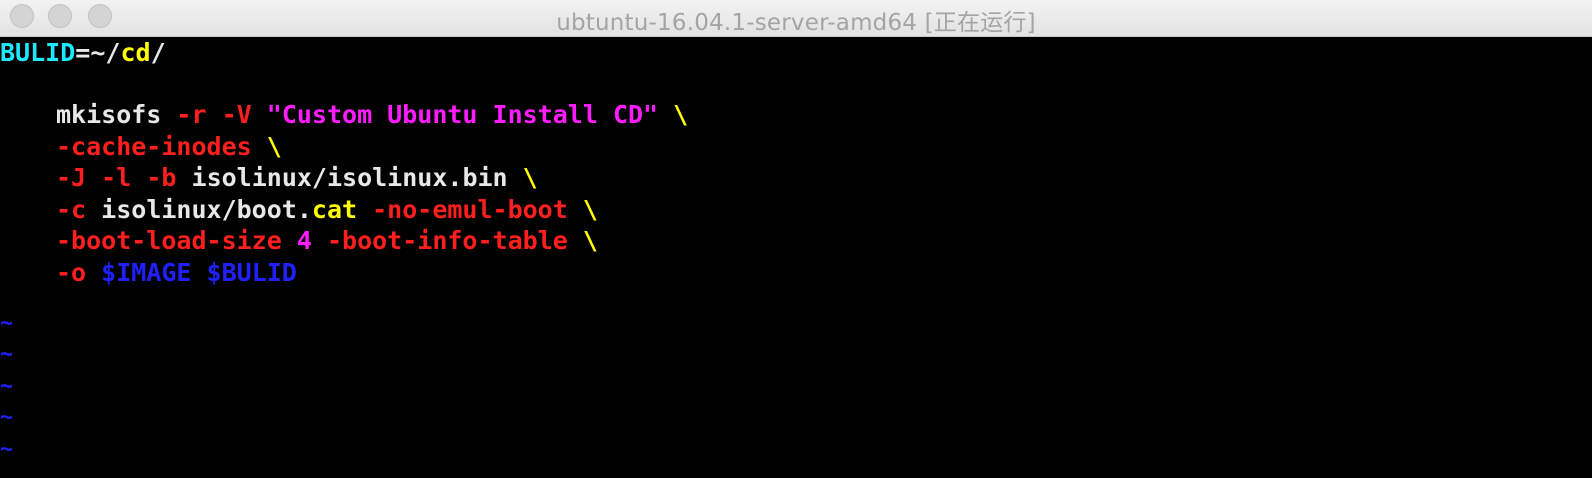 The width and height of the screenshot is (1592, 478). I want to click on command-name: mkisofs, so click(109, 114).